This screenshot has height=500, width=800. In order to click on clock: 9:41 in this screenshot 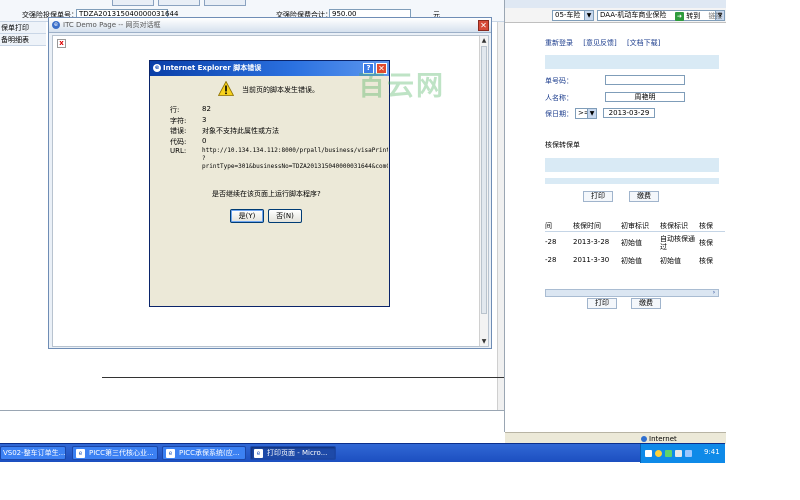, I will do `click(712, 452)`.